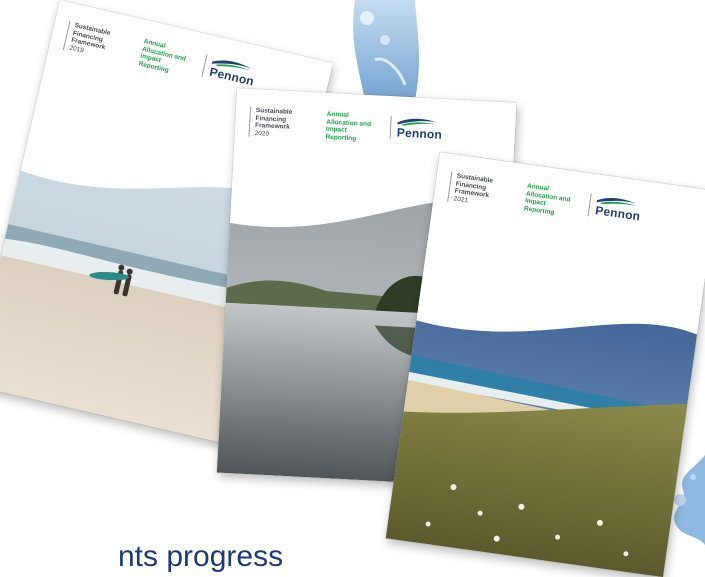 Image resolution: width=705 pixels, height=577 pixels. Describe the element at coordinates (262, 133) in the screenshot. I see `cover-year: 2020` at that location.